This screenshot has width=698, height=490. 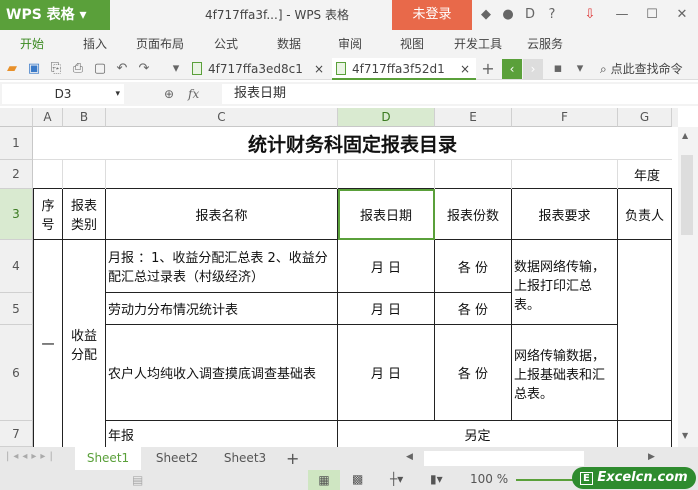 What do you see at coordinates (222, 309) in the screenshot?
I see `report-name-cell: 劳动力分布情况统计表` at bounding box center [222, 309].